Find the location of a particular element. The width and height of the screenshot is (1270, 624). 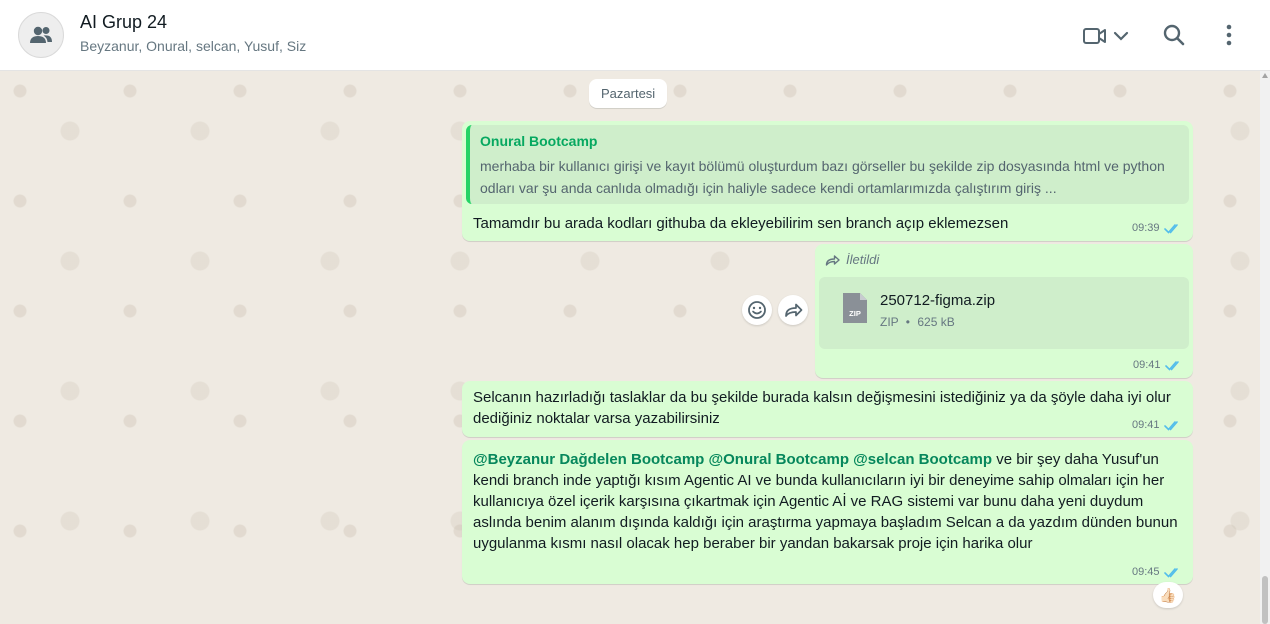

menu-button is located at coordinates (1229, 35).